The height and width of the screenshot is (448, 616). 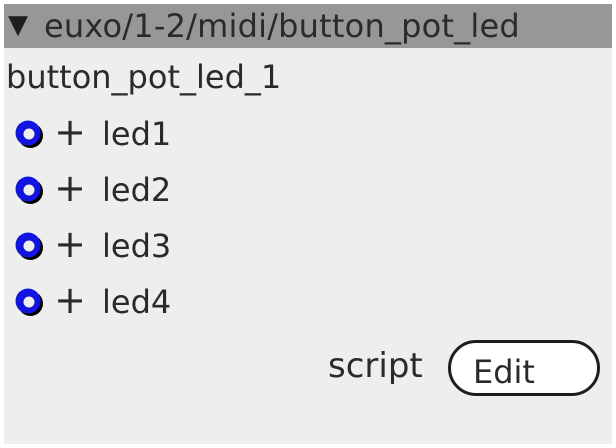 I want to click on output-label: led4, so click(x=137, y=302).